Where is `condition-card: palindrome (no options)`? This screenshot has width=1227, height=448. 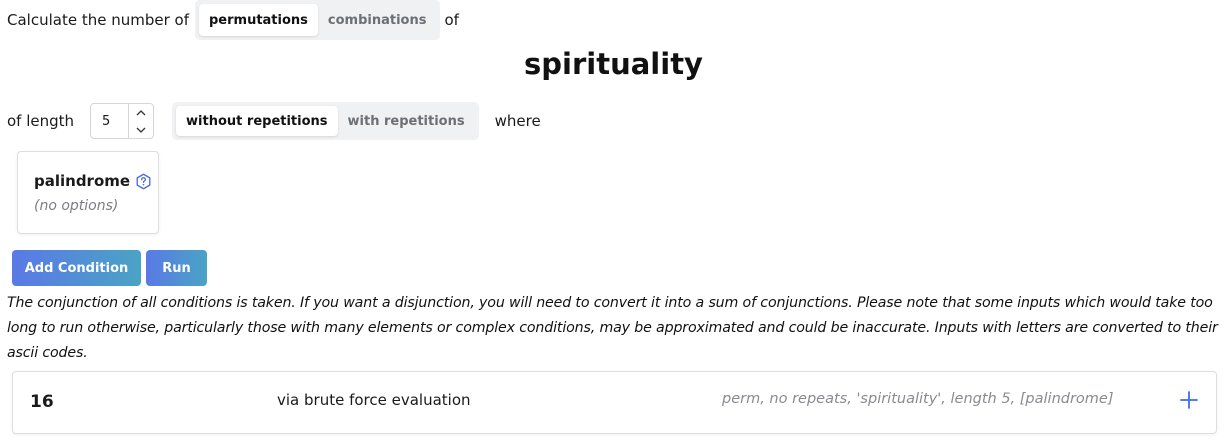 condition-card: palindrome (no options) is located at coordinates (88, 192).